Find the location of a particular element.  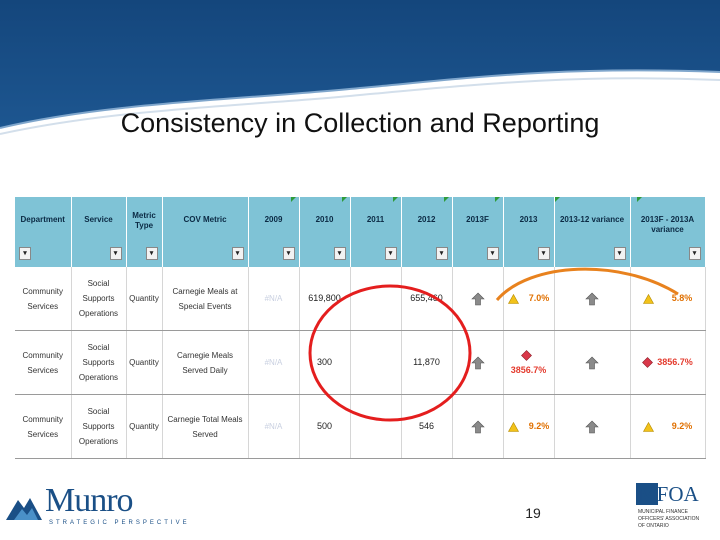

mfoa-line1: MUNICIPAL FINANCE is located at coordinates (663, 512).